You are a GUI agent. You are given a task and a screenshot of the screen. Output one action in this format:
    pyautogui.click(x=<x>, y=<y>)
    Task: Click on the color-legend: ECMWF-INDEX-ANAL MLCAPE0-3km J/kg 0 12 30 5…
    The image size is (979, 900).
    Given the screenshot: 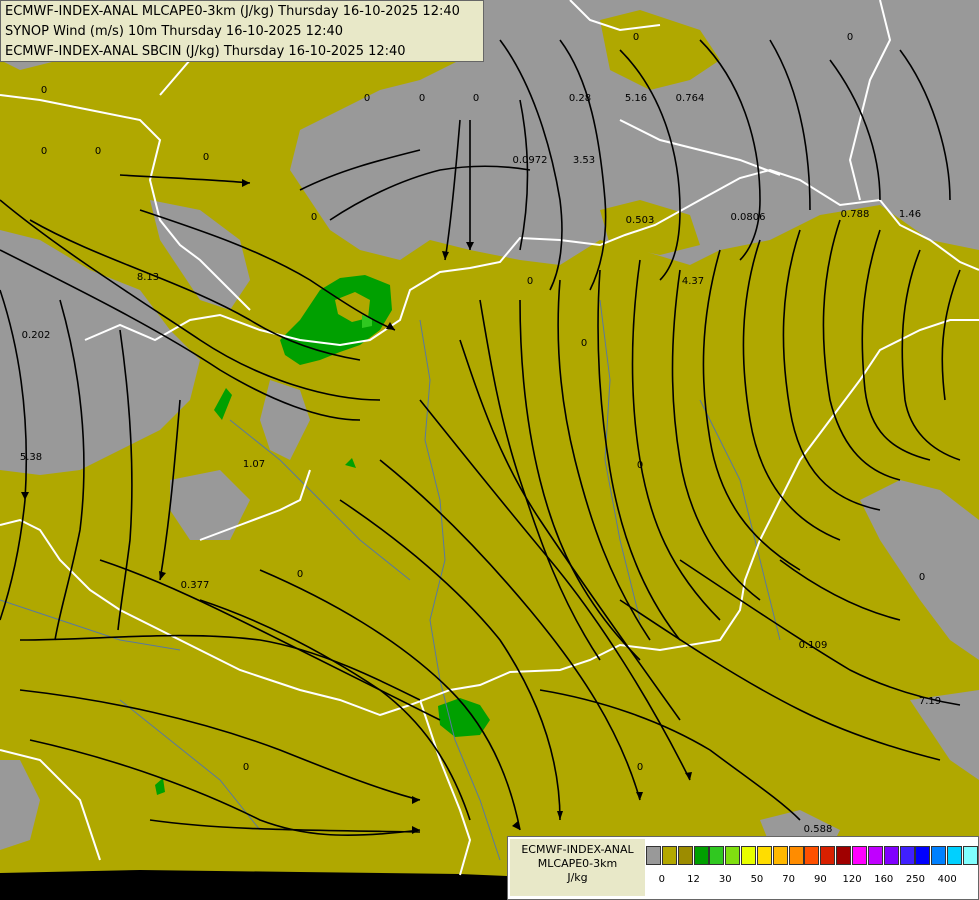 What is the action you would take?
    pyautogui.click(x=743, y=868)
    